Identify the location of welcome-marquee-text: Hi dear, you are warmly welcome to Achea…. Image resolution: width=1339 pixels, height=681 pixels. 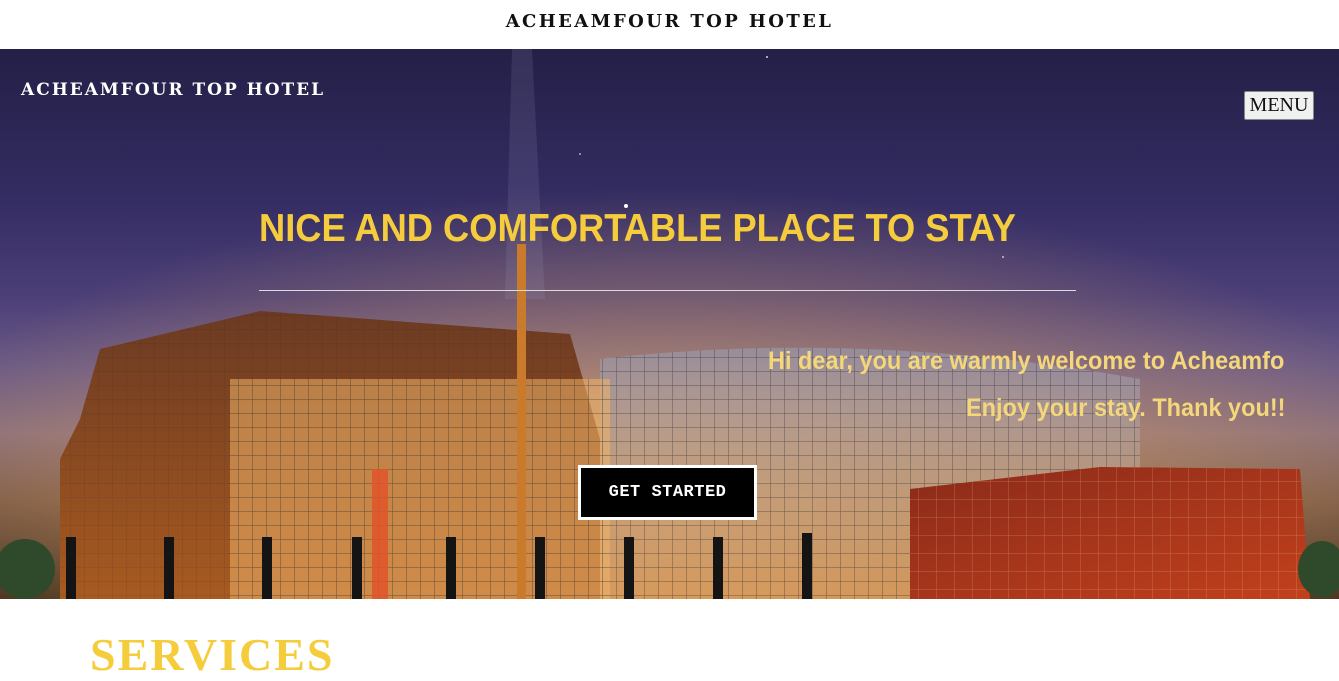
(1026, 361).